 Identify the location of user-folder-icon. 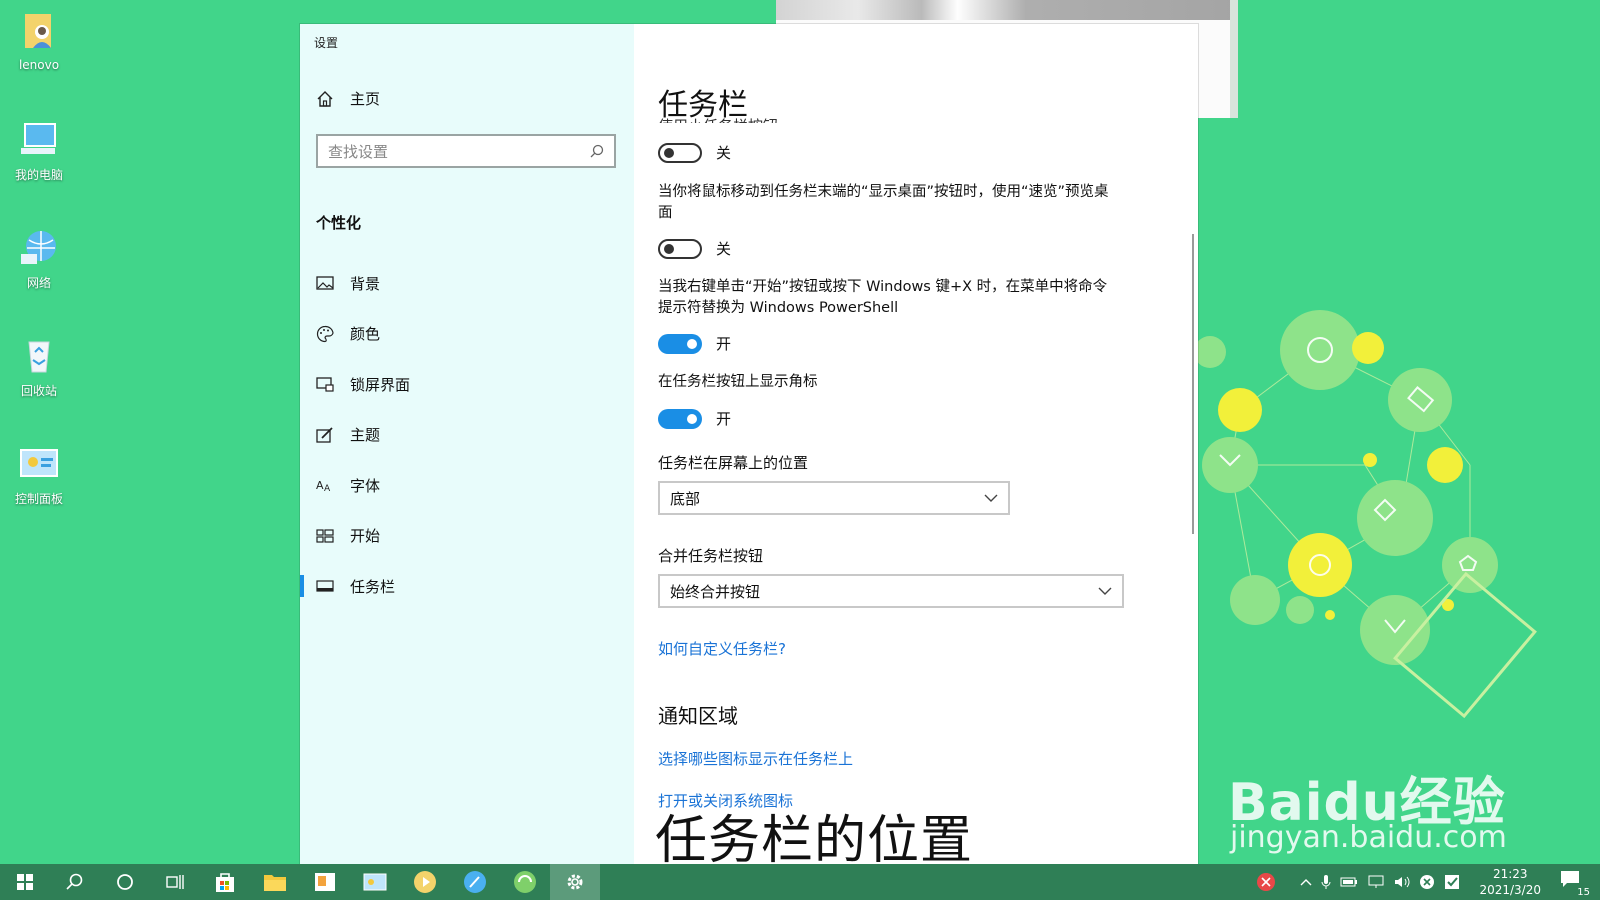
(38, 31).